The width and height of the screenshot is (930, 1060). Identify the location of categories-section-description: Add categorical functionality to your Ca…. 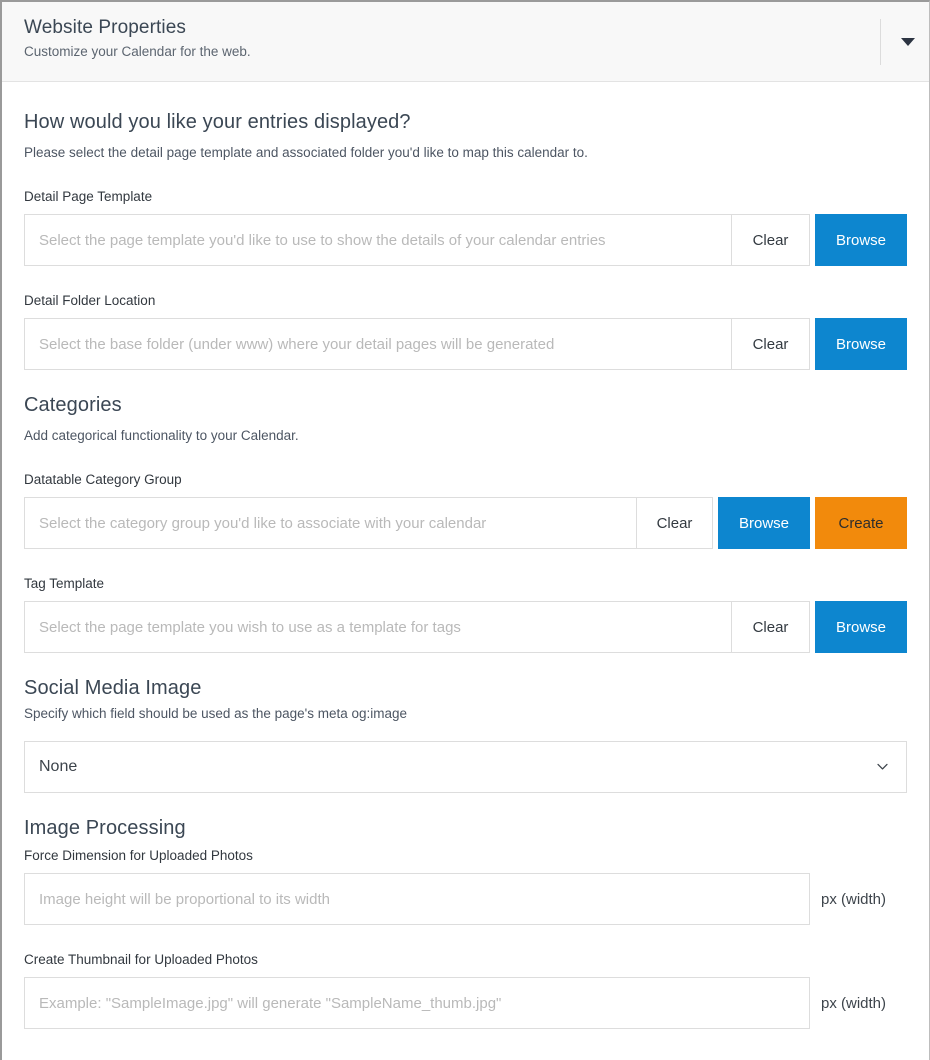
(161, 435).